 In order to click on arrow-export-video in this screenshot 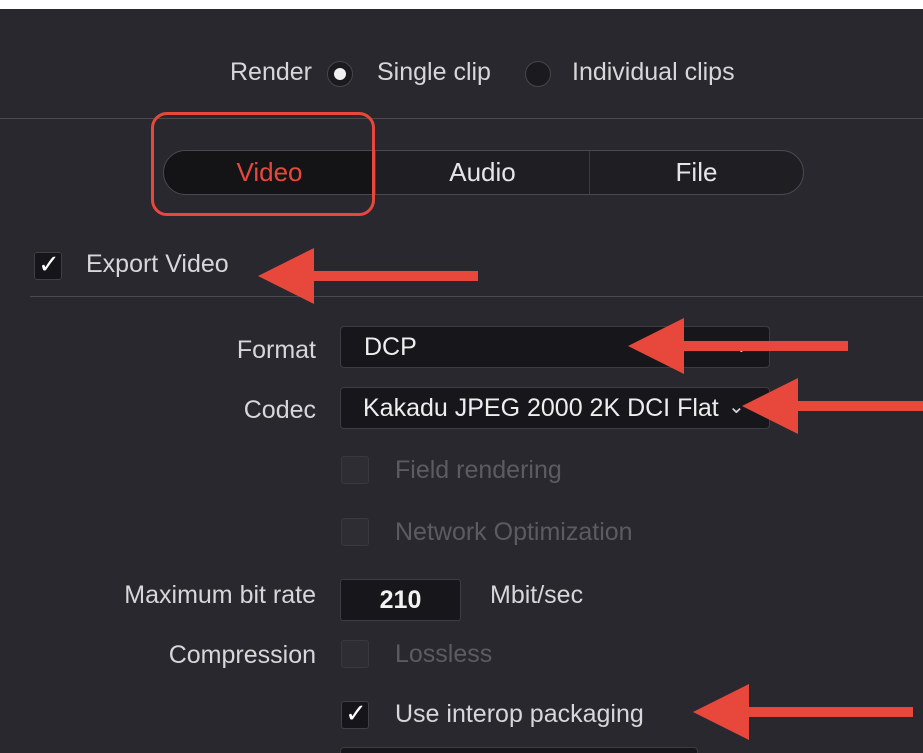, I will do `click(368, 276)`.